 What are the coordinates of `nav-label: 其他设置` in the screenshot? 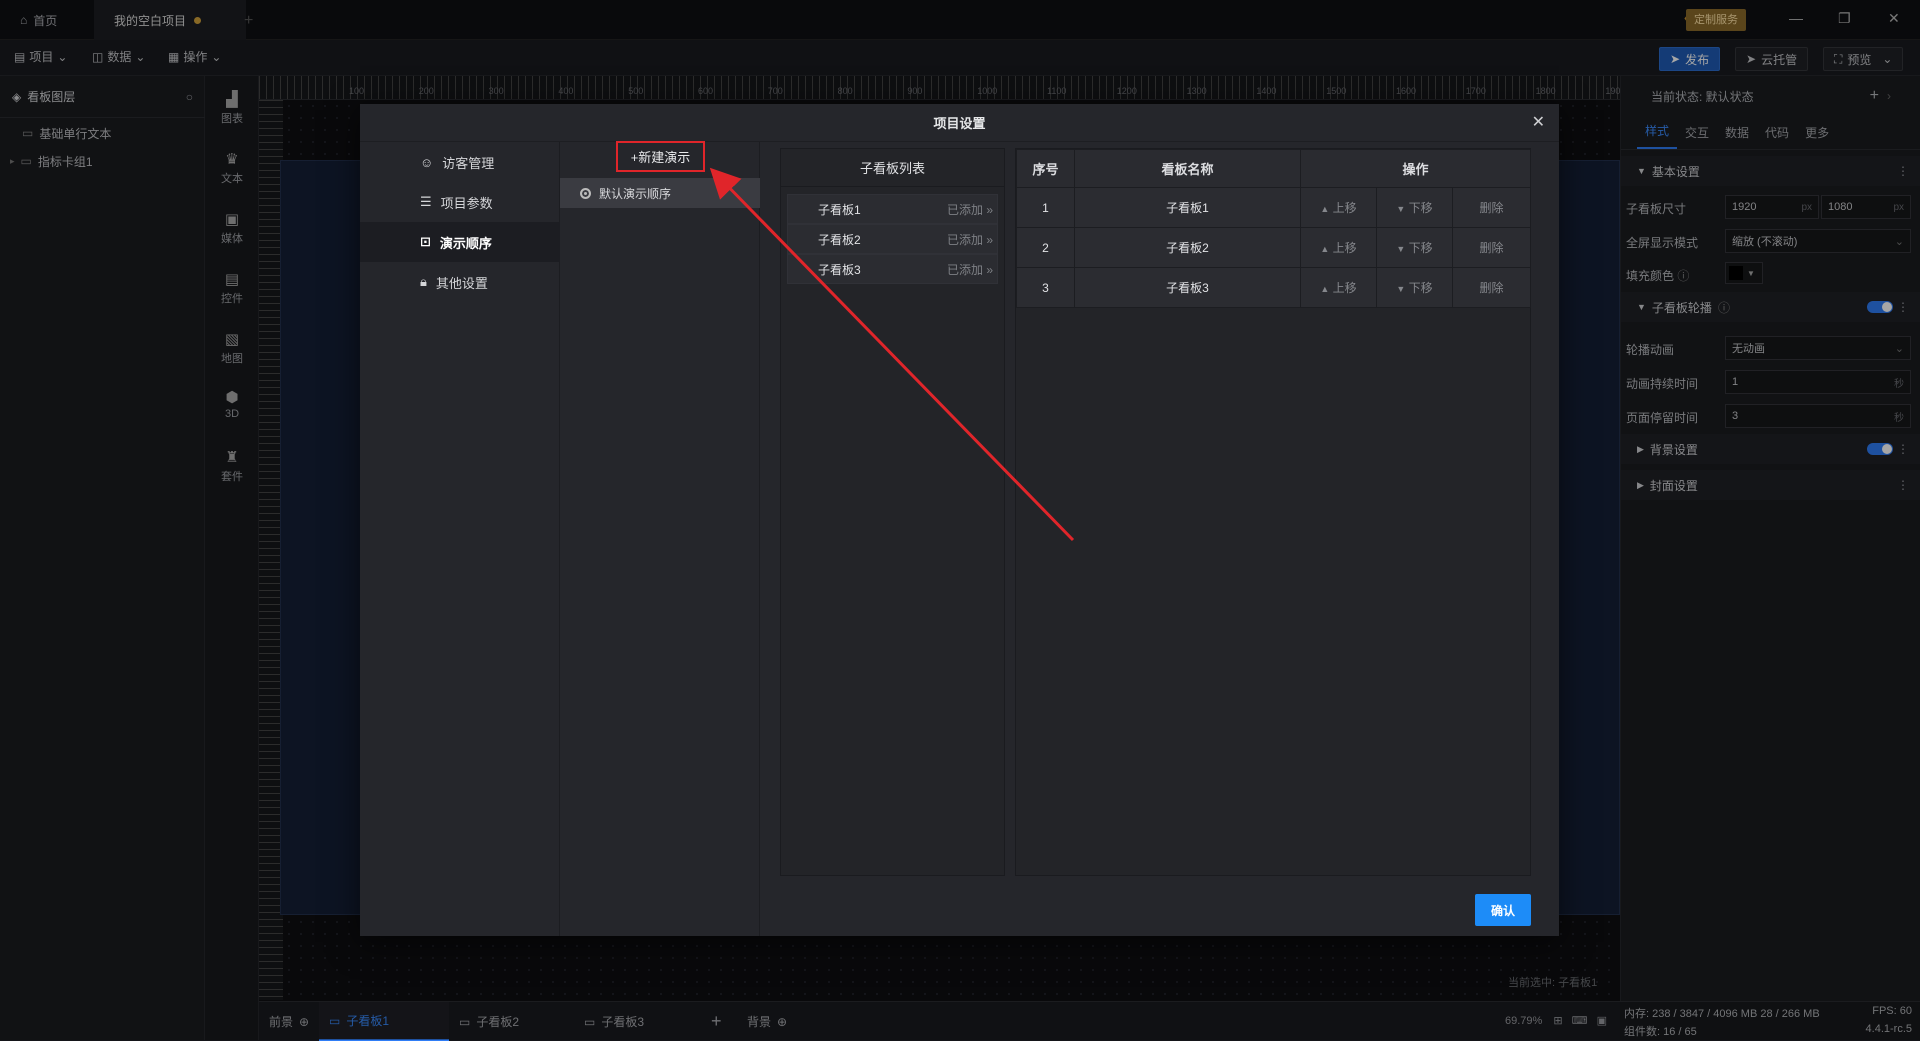 It's located at (461, 283).